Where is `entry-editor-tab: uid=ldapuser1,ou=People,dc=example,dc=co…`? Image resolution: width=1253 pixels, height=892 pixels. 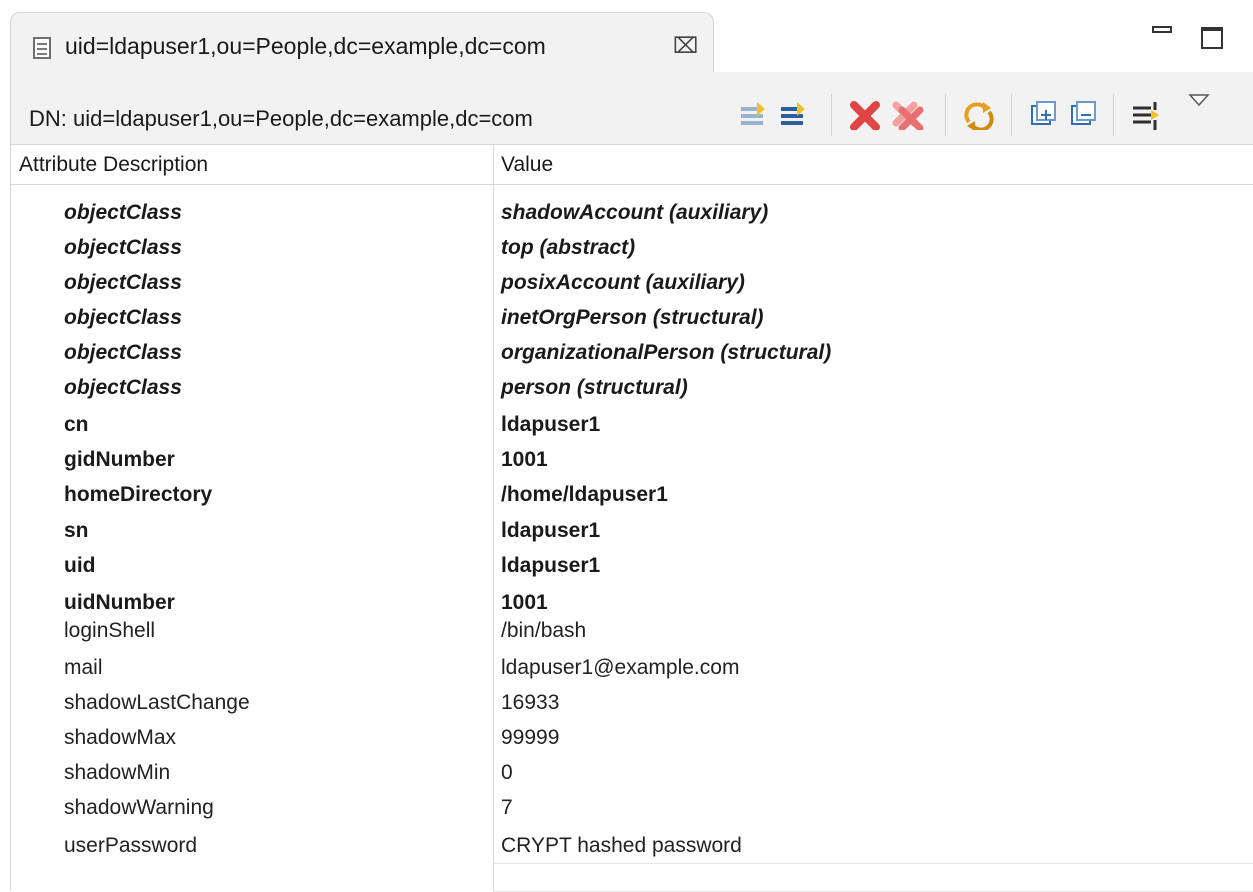
entry-editor-tab: uid=ldapuser1,ou=People,dc=example,dc=co… is located at coordinates (362, 43).